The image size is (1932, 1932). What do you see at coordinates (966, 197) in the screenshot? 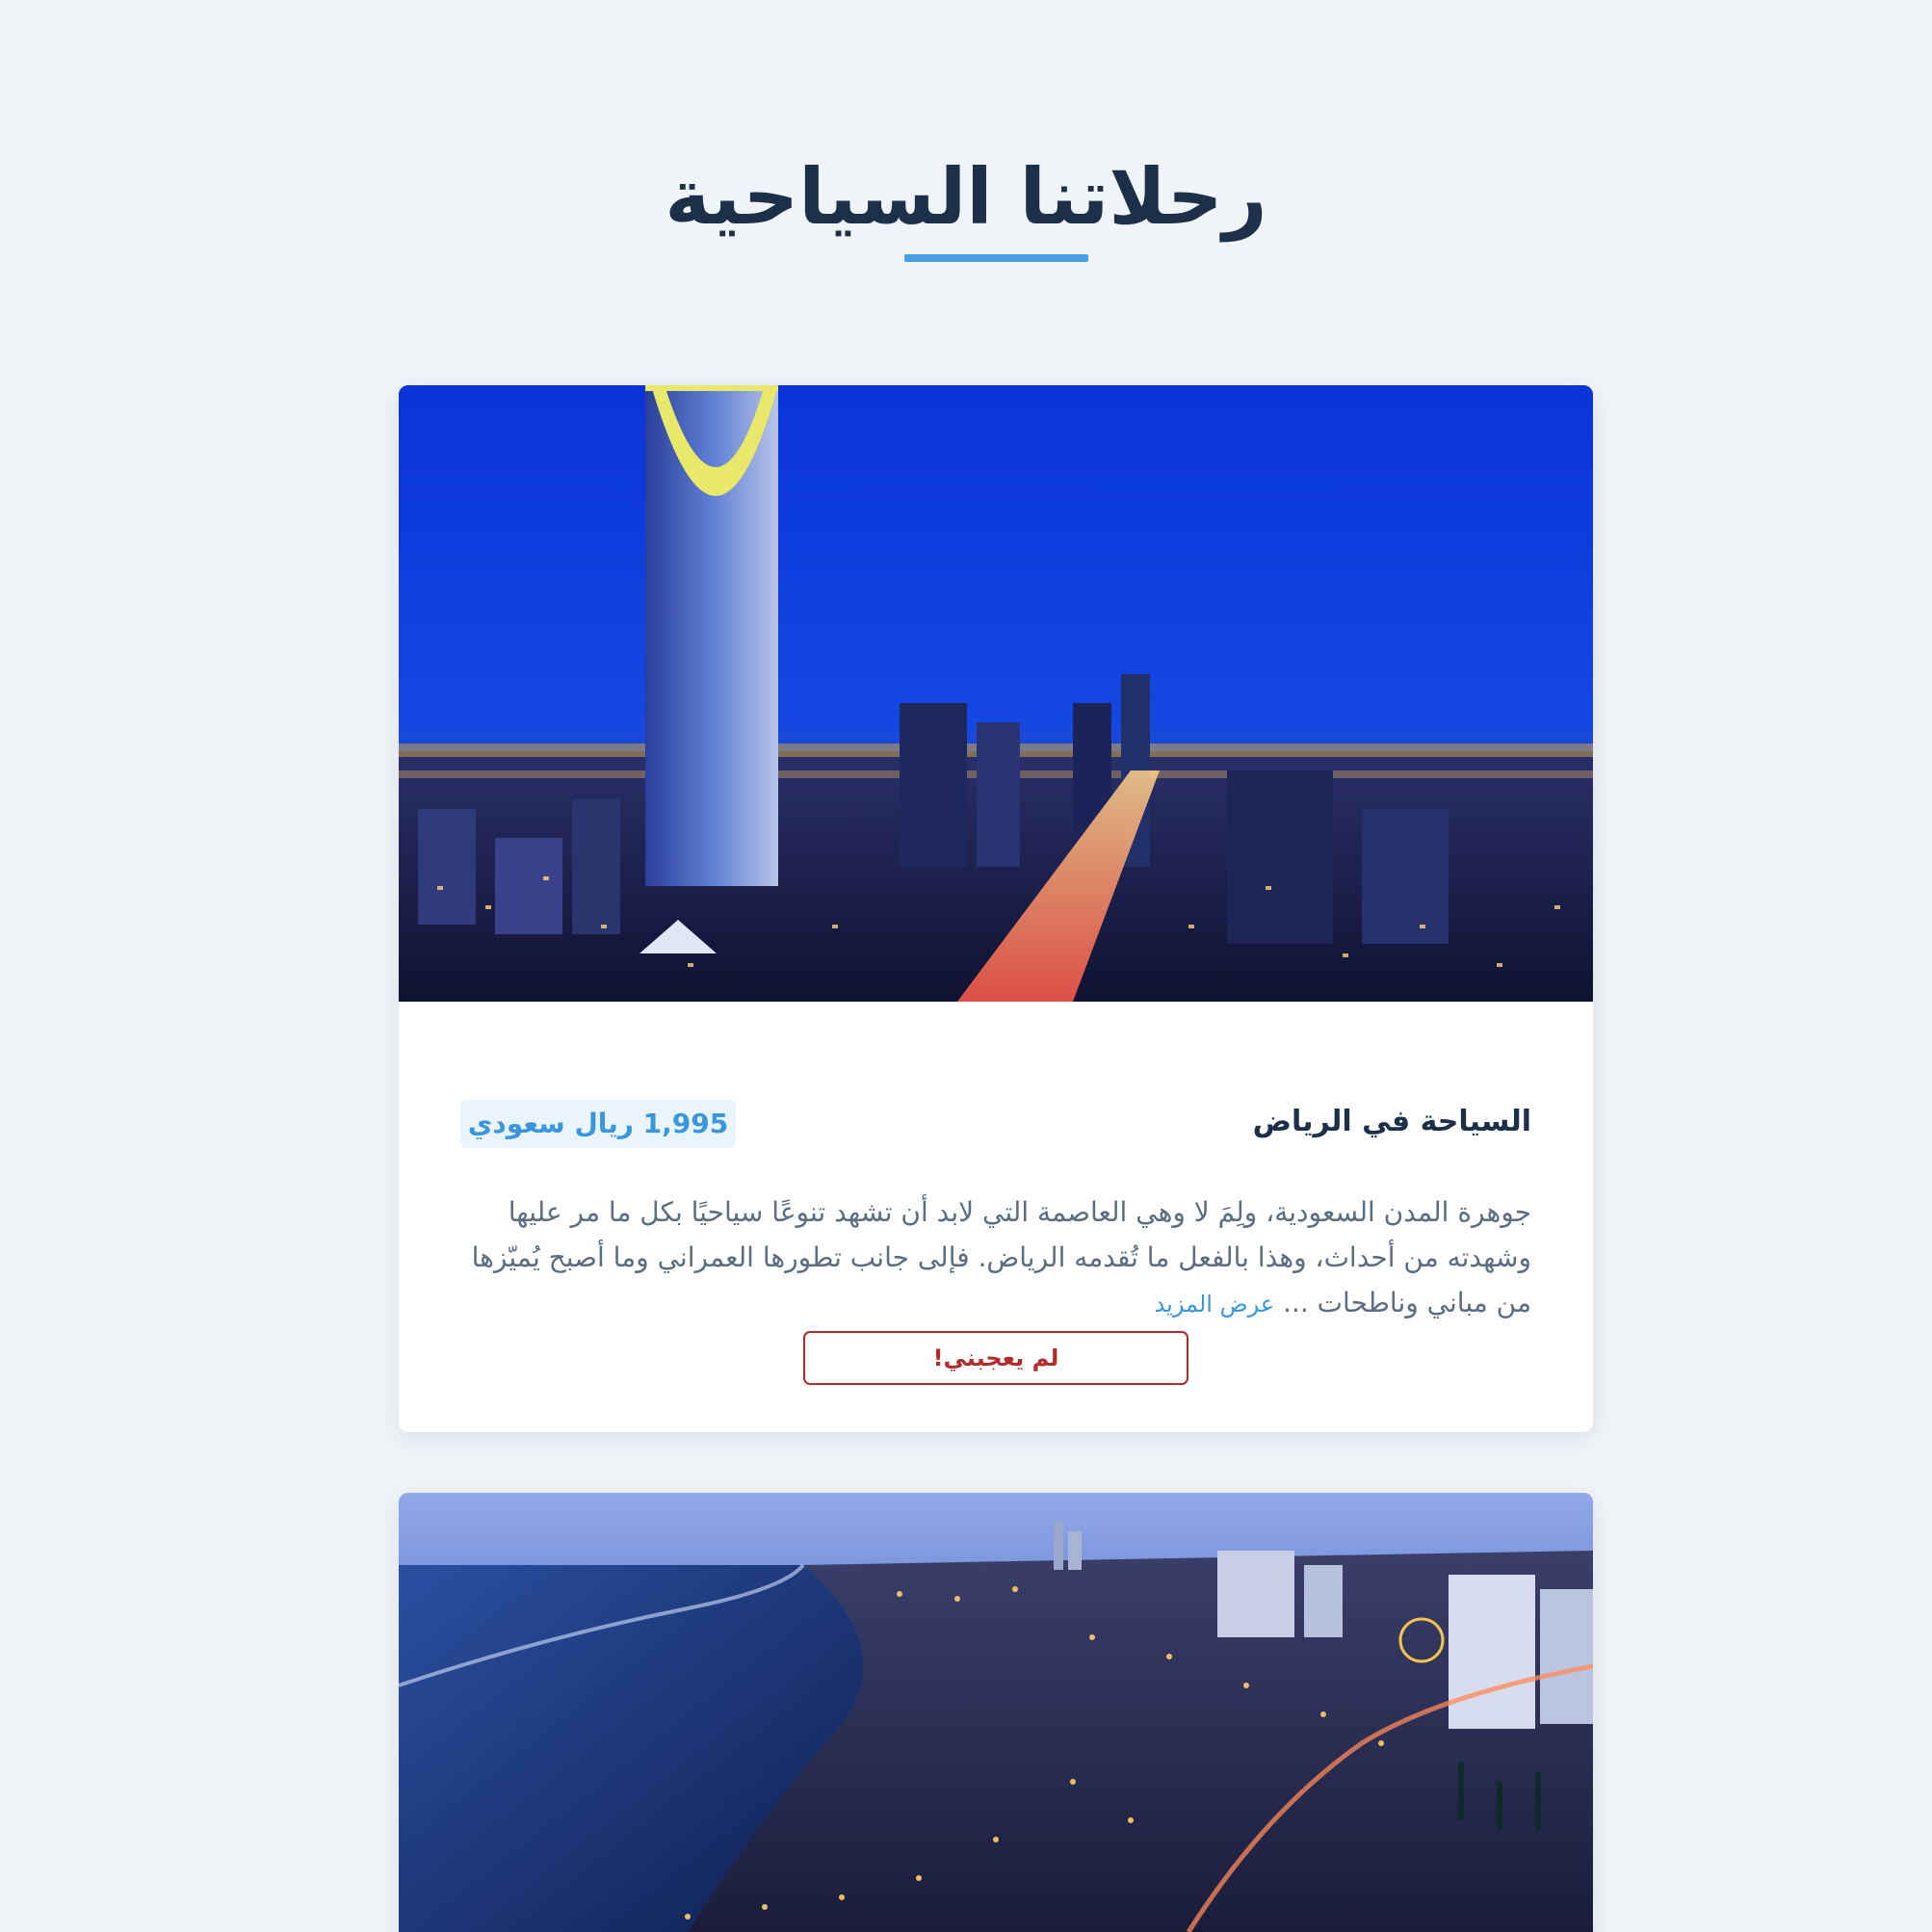
I see `page-title: رحلاتنا السياحية` at bounding box center [966, 197].